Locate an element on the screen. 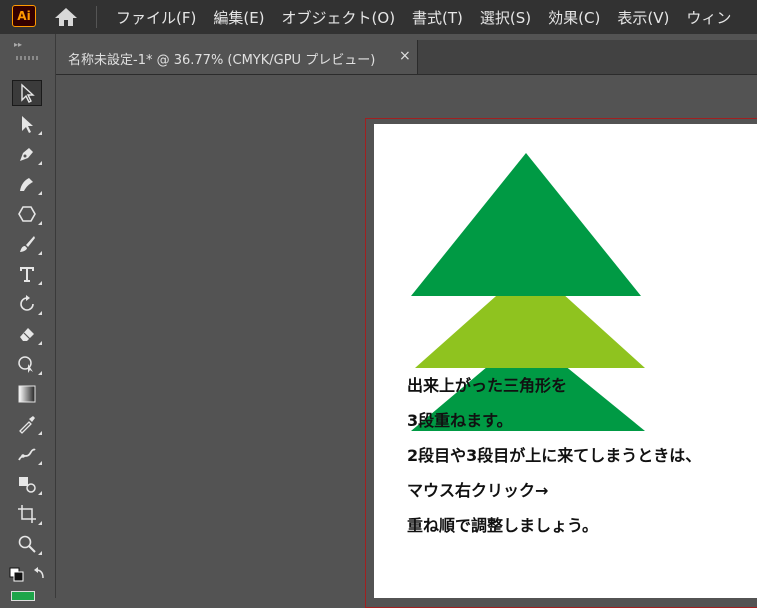 This screenshot has width=757, height=608. direct-selection-tool is located at coordinates (27, 124).